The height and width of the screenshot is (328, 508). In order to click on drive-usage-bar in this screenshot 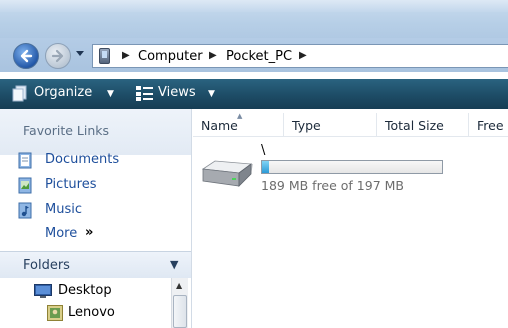, I will do `click(352, 167)`.